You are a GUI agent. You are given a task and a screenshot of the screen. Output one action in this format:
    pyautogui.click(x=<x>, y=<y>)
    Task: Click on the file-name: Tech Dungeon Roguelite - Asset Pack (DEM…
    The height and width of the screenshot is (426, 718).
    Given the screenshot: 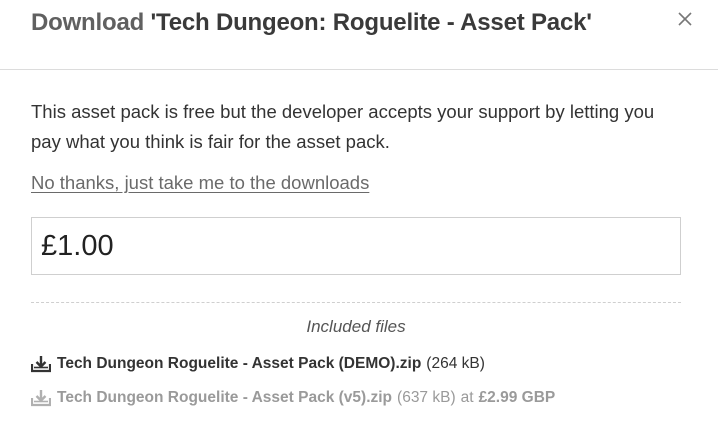 What is the action you would take?
    pyautogui.click(x=239, y=363)
    